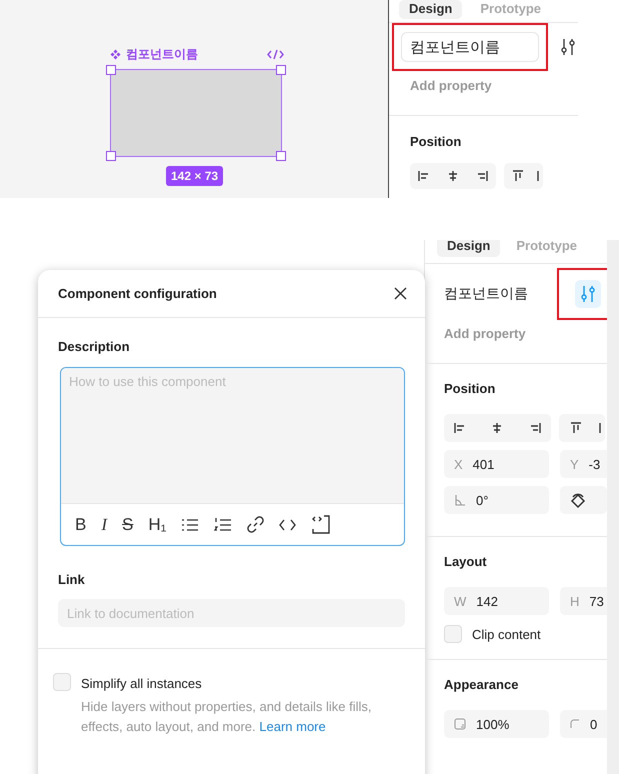 The image size is (619, 774). Describe the element at coordinates (486, 294) in the screenshot. I see `component-name: 컴포넌트이름` at that location.